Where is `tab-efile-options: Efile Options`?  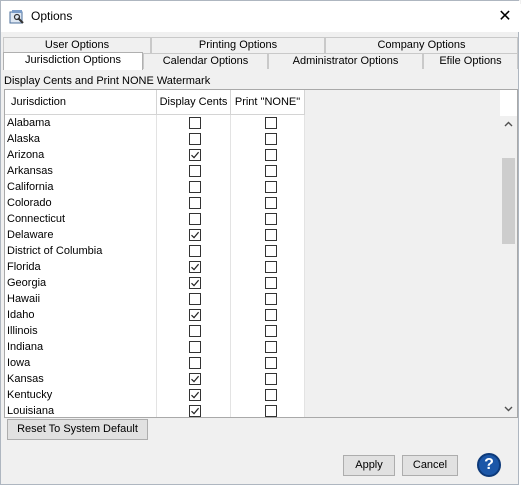 tab-efile-options: Efile Options is located at coordinates (470, 61).